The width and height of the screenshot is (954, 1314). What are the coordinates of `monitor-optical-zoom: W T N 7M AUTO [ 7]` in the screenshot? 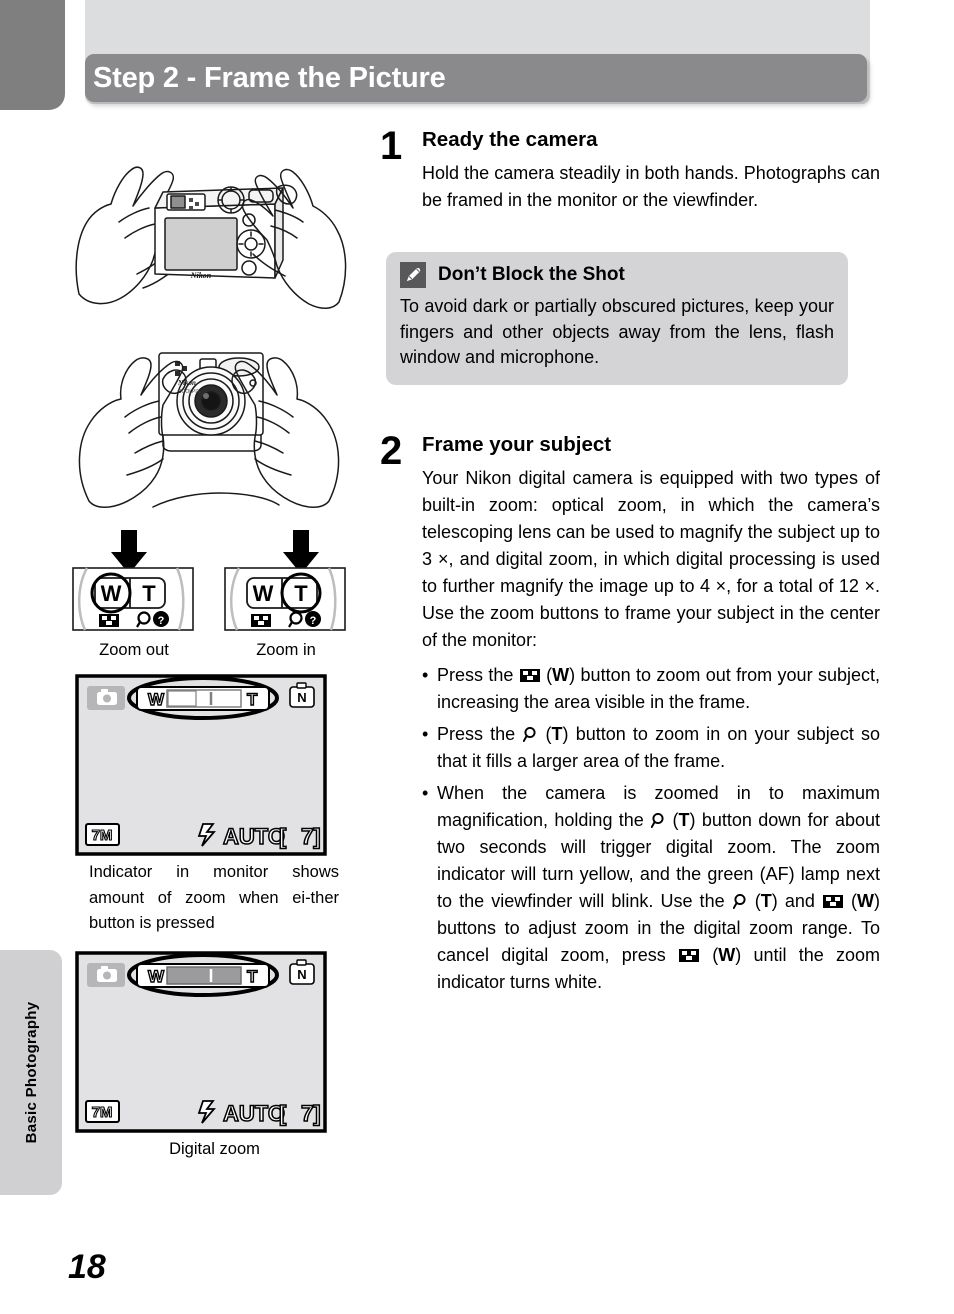 It's located at (201, 765).